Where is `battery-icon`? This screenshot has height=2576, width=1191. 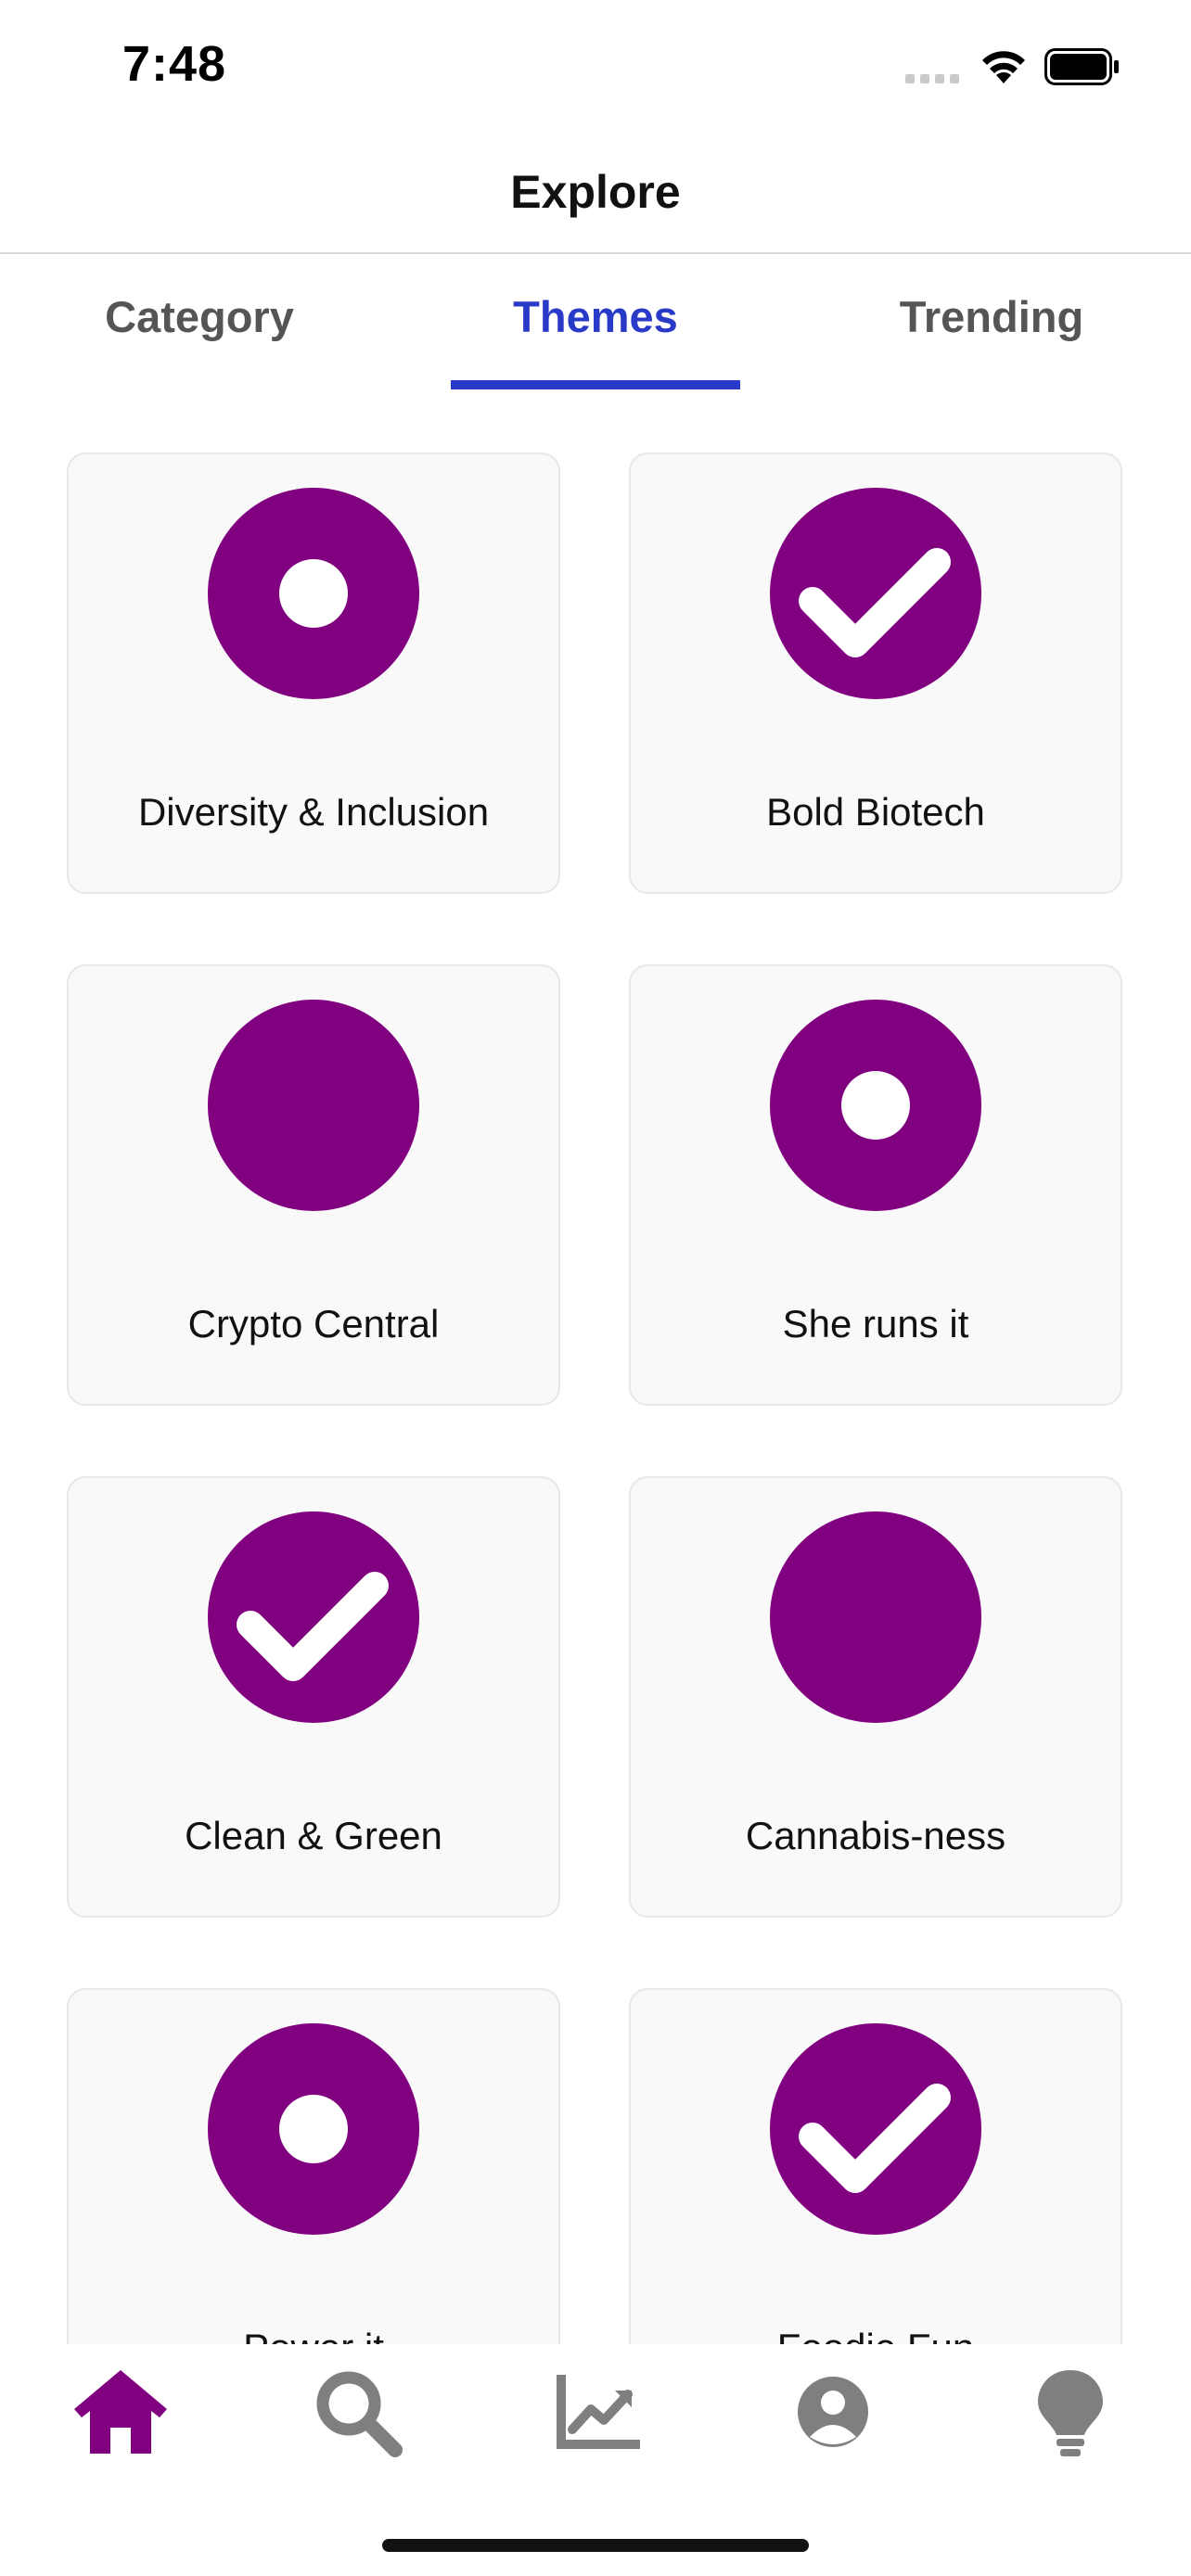
battery-icon is located at coordinates (1082, 66).